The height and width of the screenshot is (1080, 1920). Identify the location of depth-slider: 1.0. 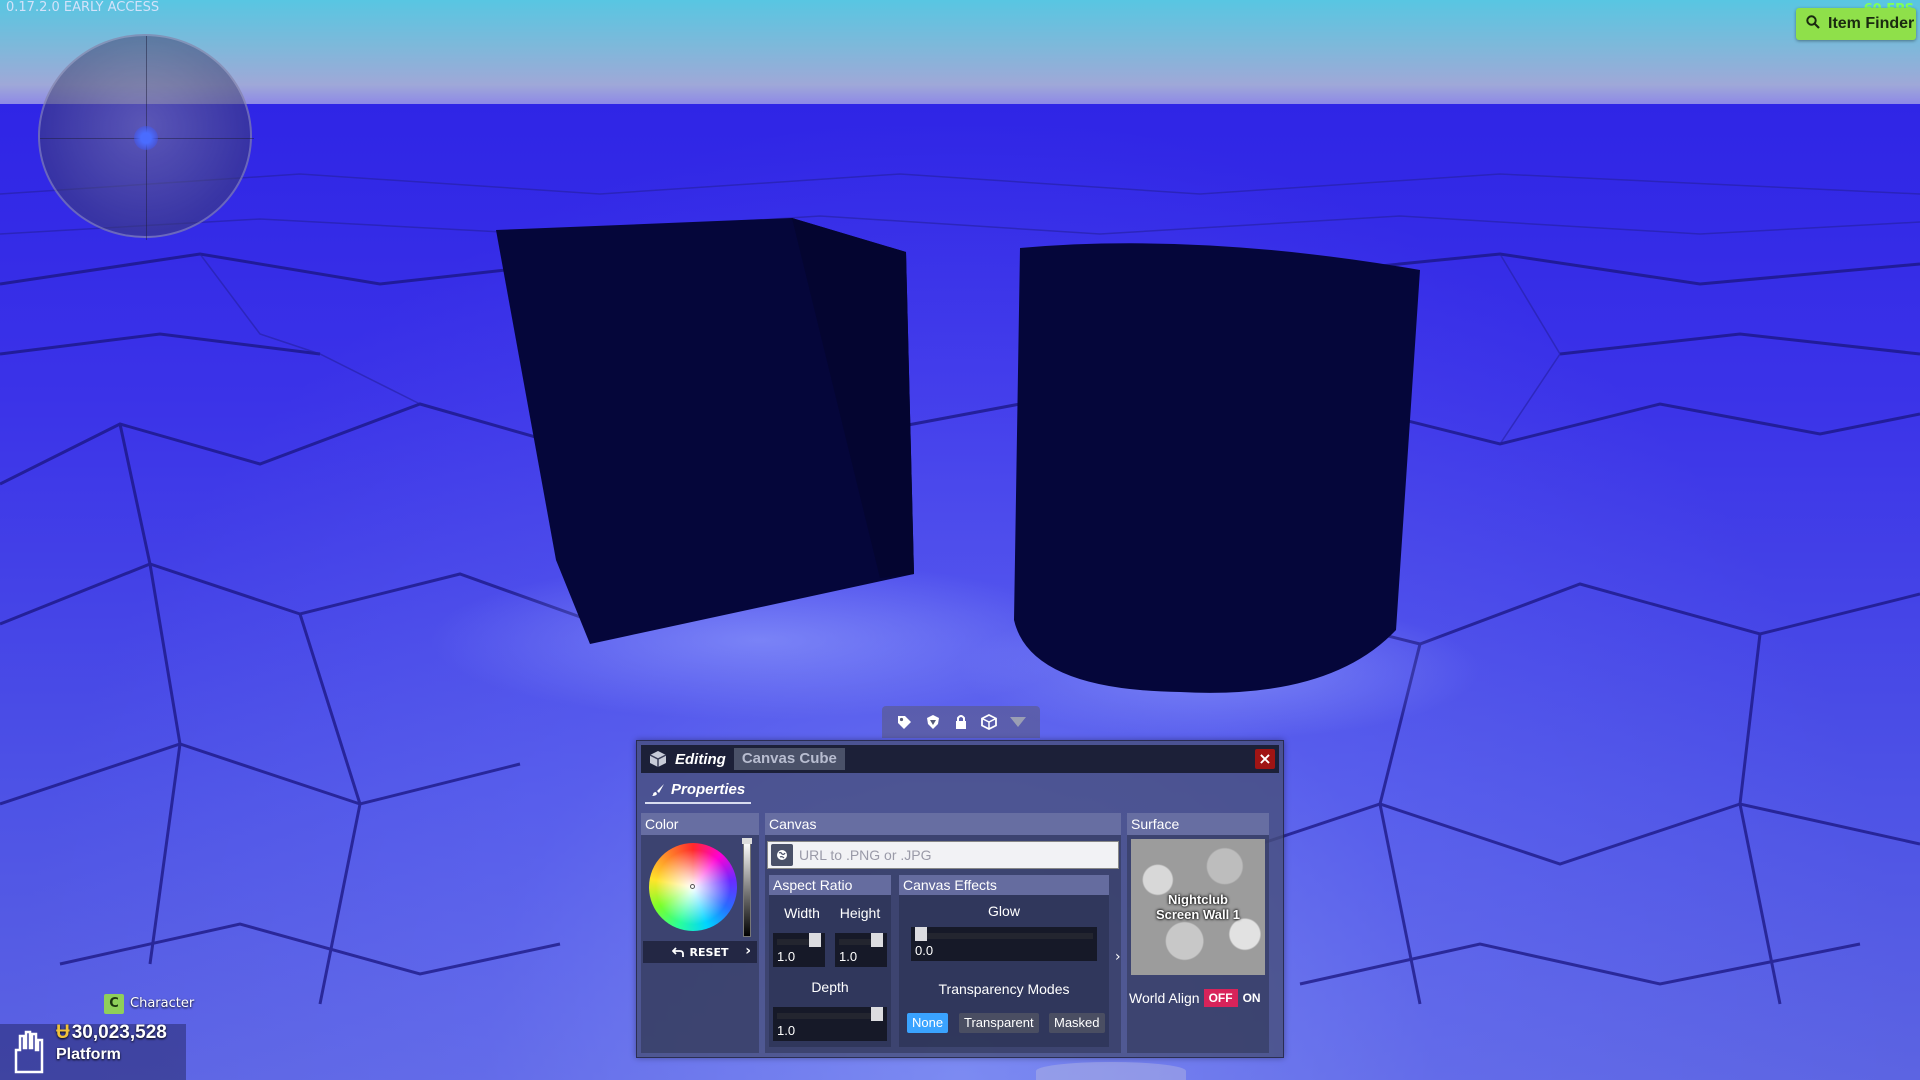
(830, 1024).